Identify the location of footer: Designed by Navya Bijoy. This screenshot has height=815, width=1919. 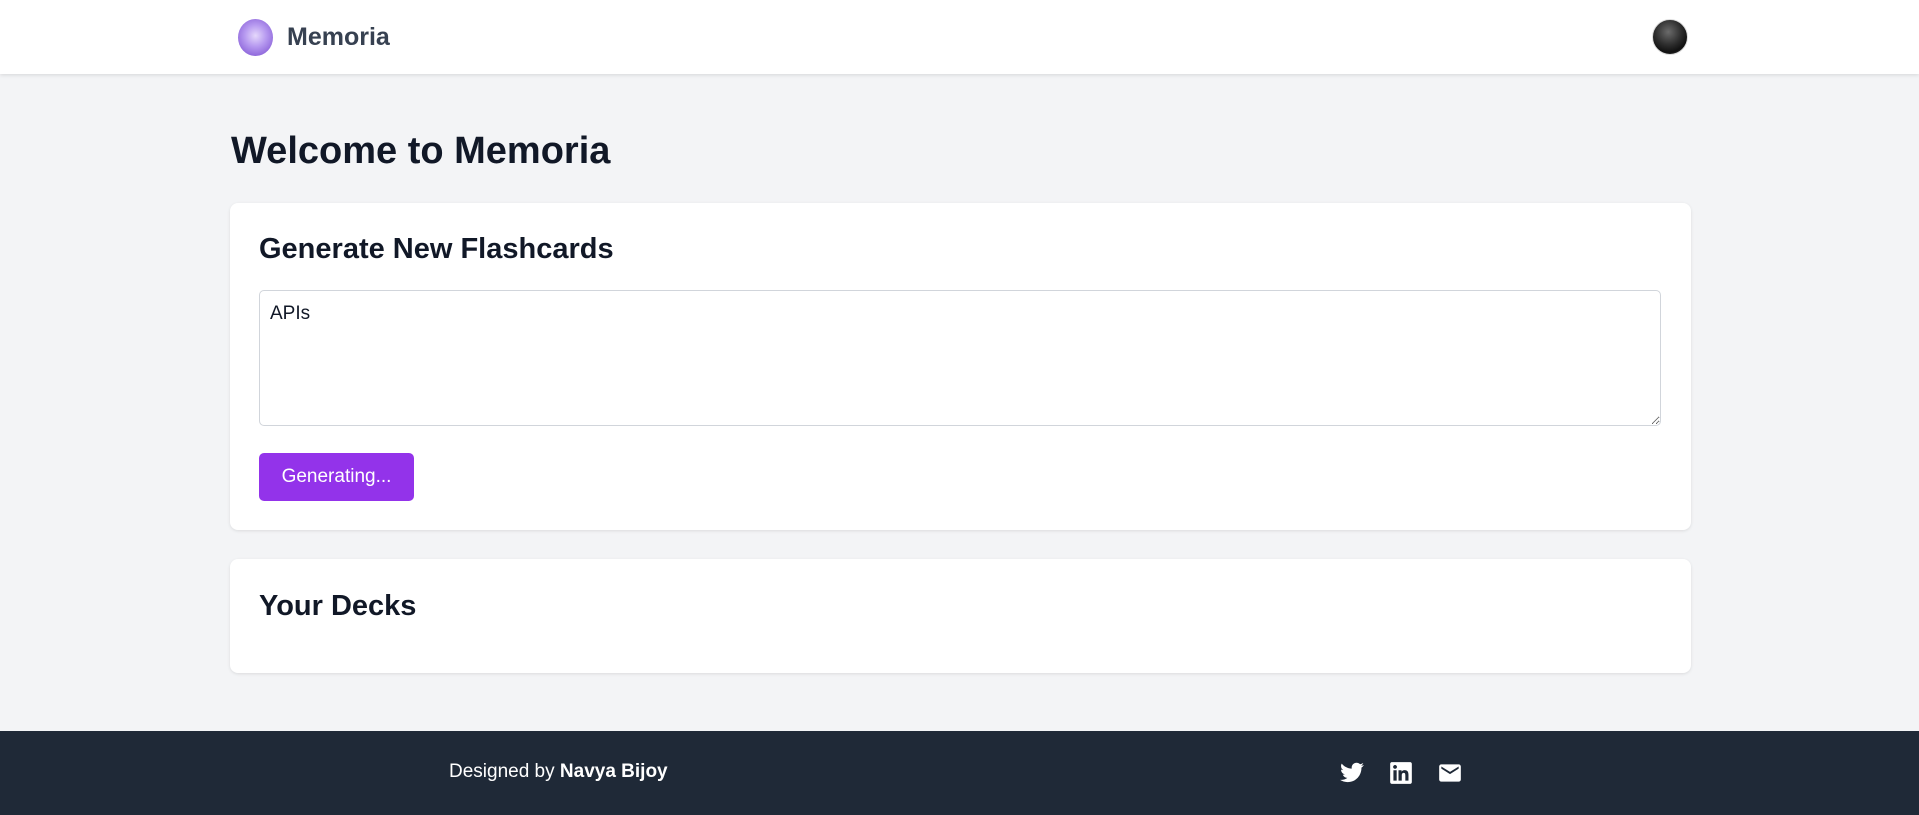
(959, 773).